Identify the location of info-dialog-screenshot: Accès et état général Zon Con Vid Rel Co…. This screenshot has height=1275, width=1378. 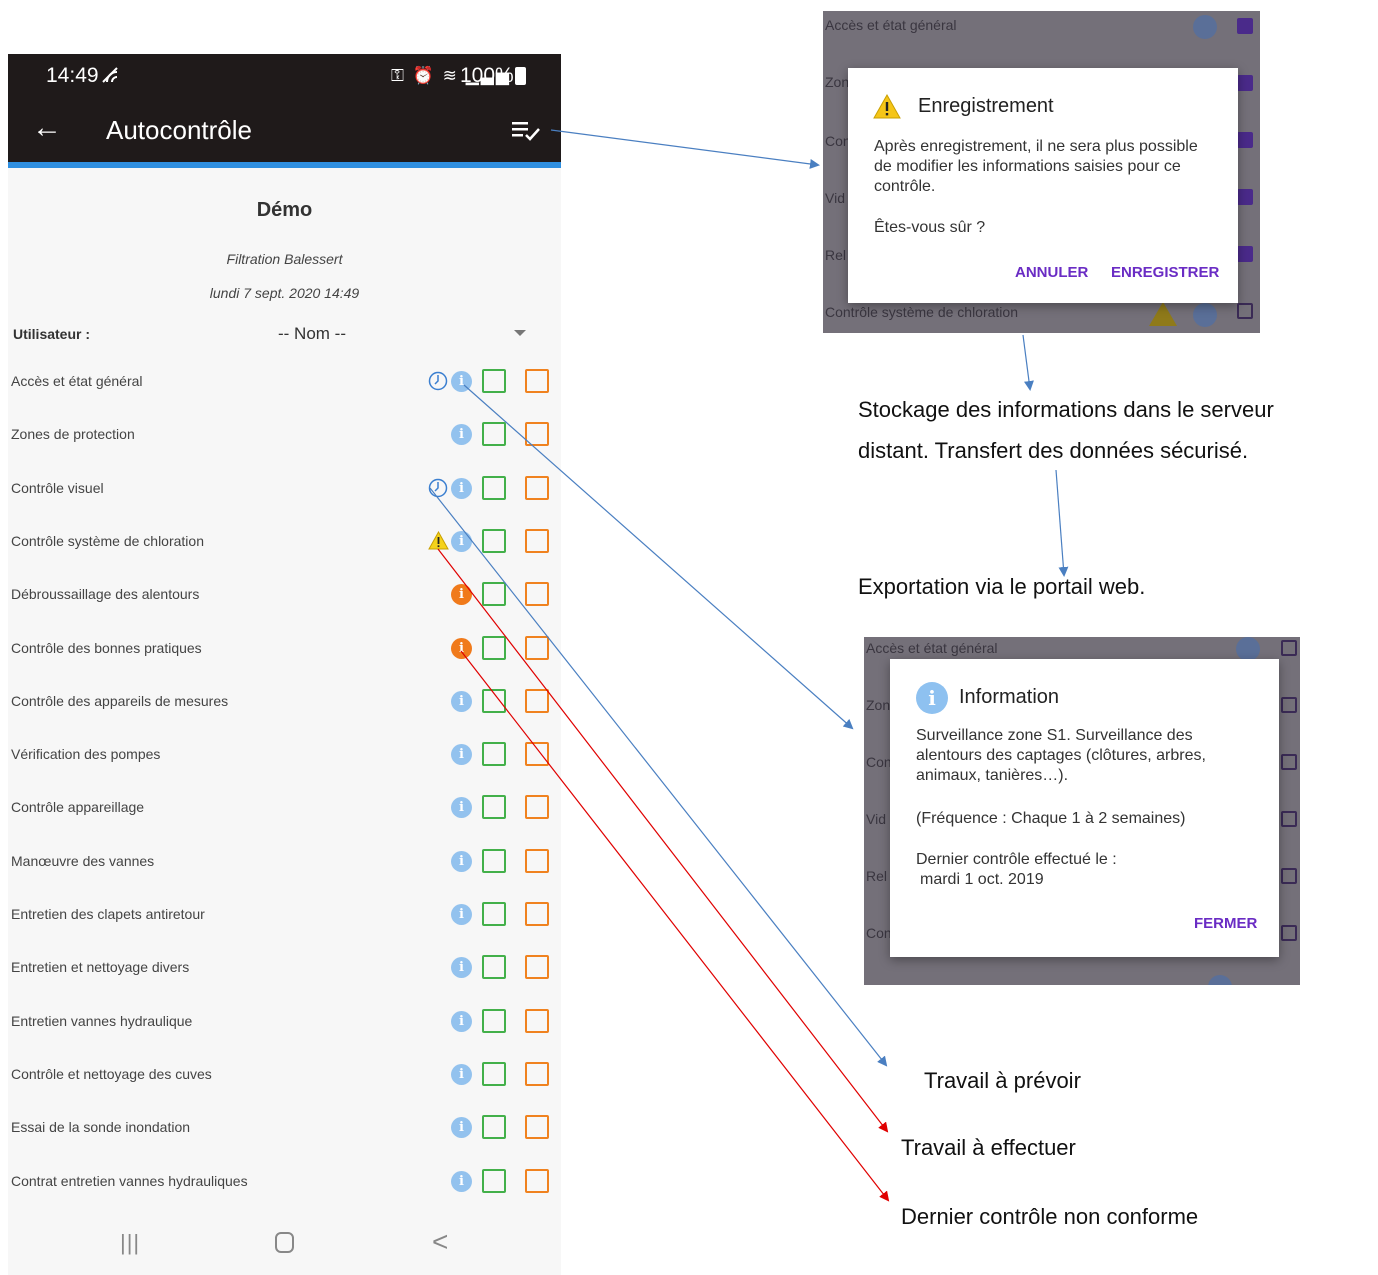
(1082, 811).